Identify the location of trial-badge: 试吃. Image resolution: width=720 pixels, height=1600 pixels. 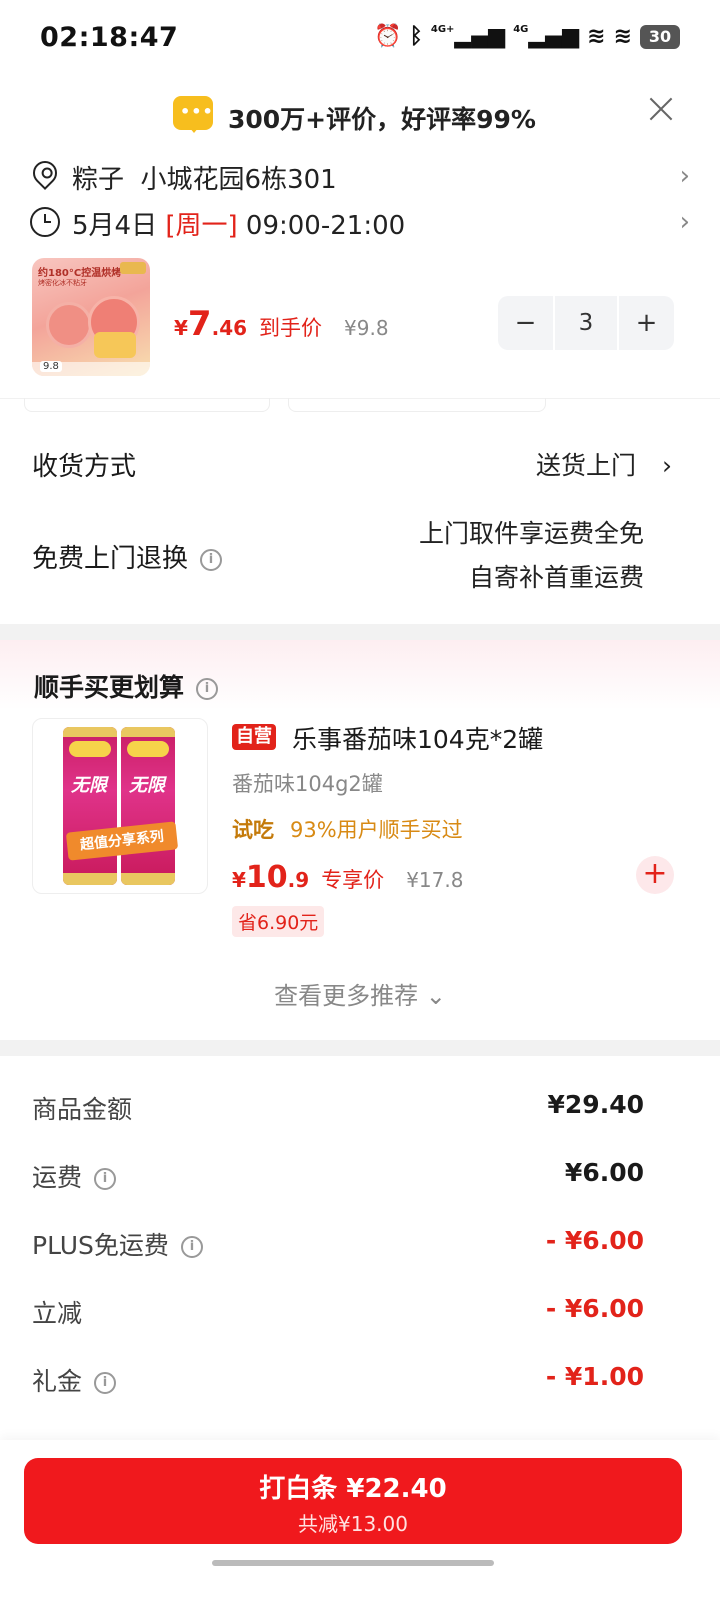
(253, 830).